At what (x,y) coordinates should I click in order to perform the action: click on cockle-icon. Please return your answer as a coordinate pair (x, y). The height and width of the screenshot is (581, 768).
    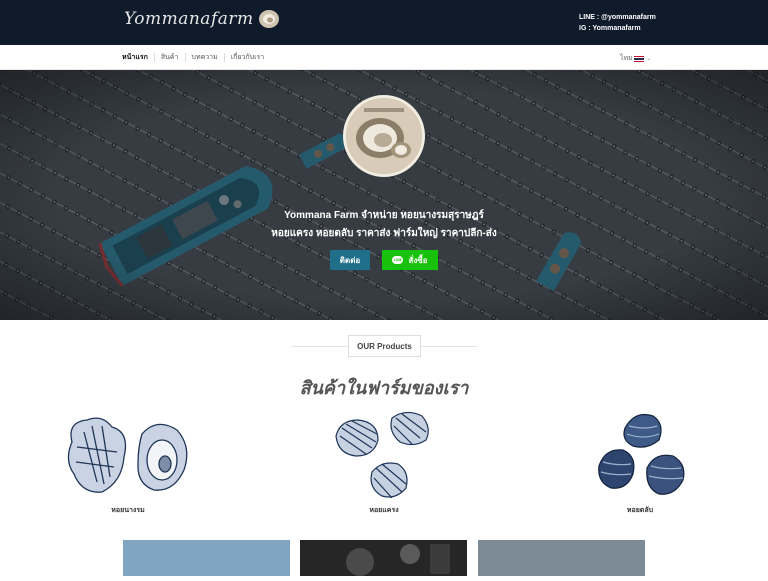
    Looking at the image, I should click on (382, 455).